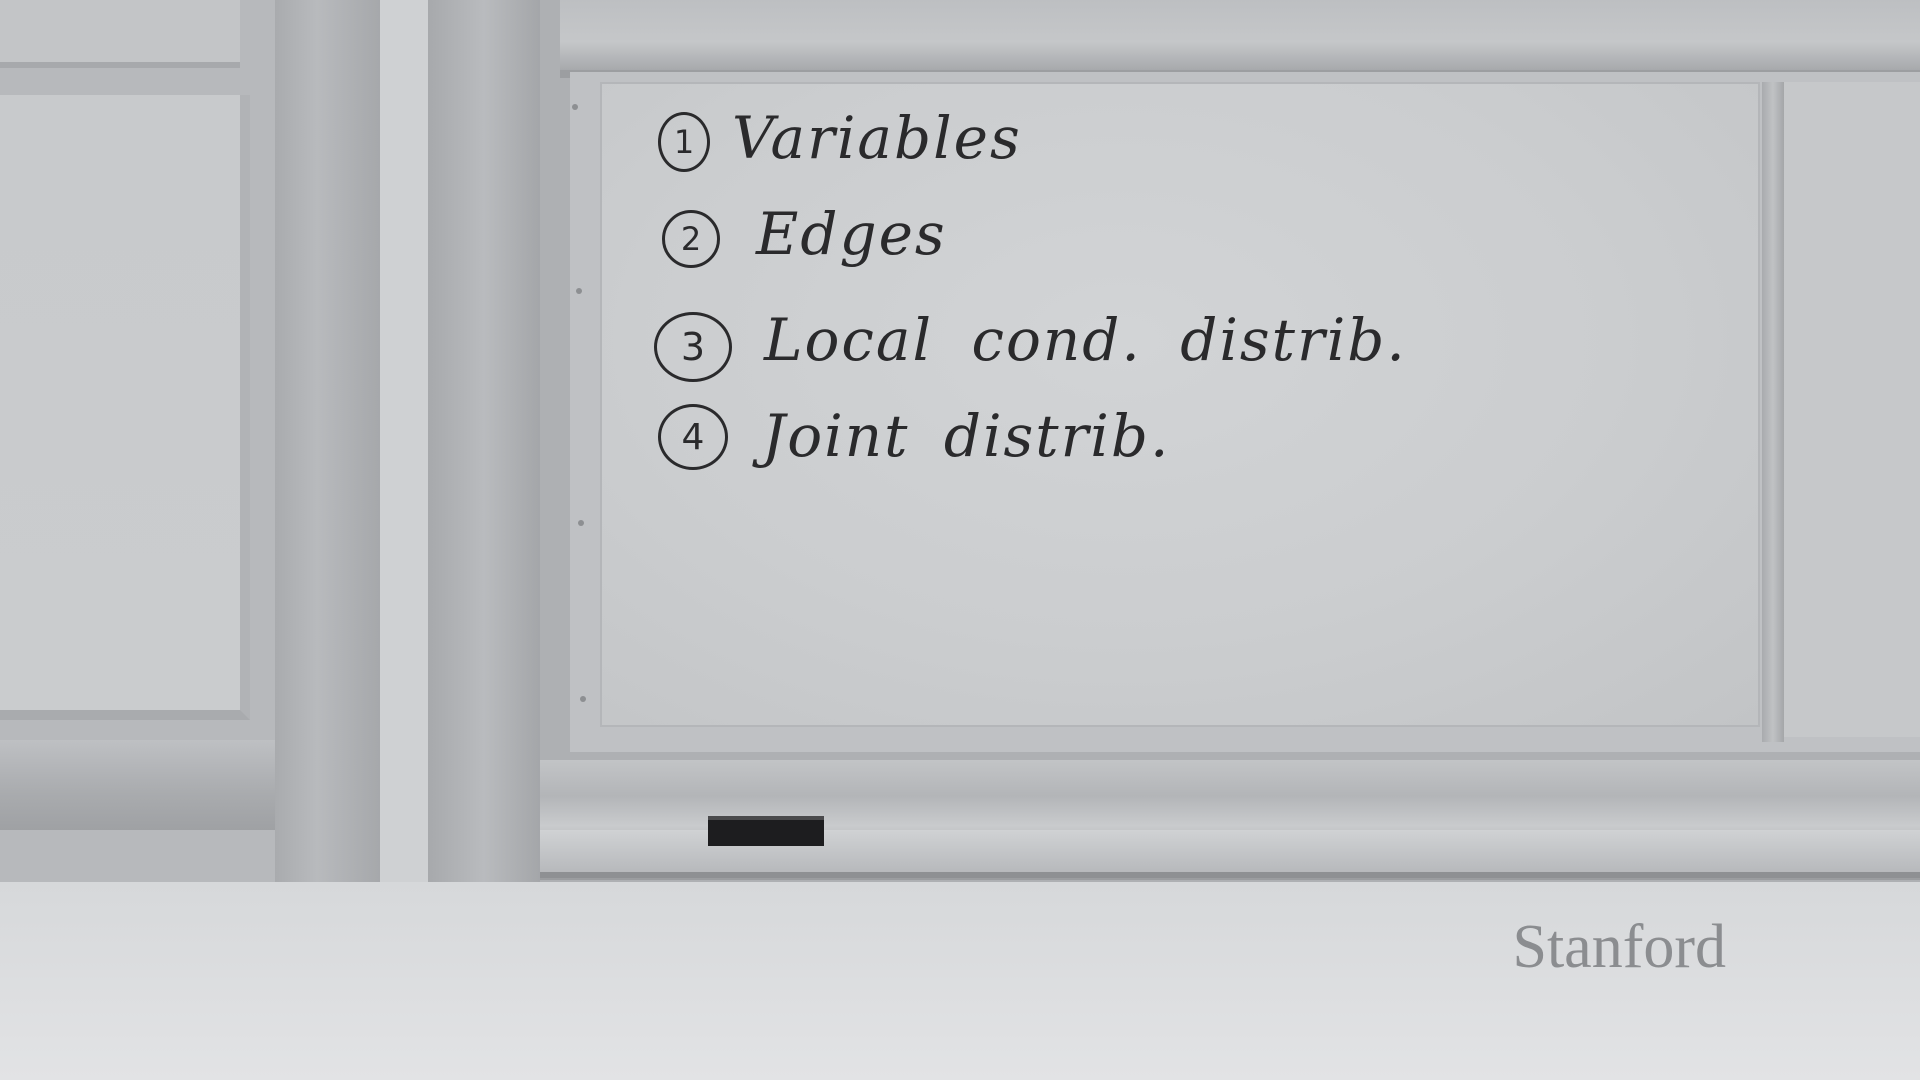 The image size is (1920, 1080). Describe the element at coordinates (766, 831) in the screenshot. I see `eraser` at that location.